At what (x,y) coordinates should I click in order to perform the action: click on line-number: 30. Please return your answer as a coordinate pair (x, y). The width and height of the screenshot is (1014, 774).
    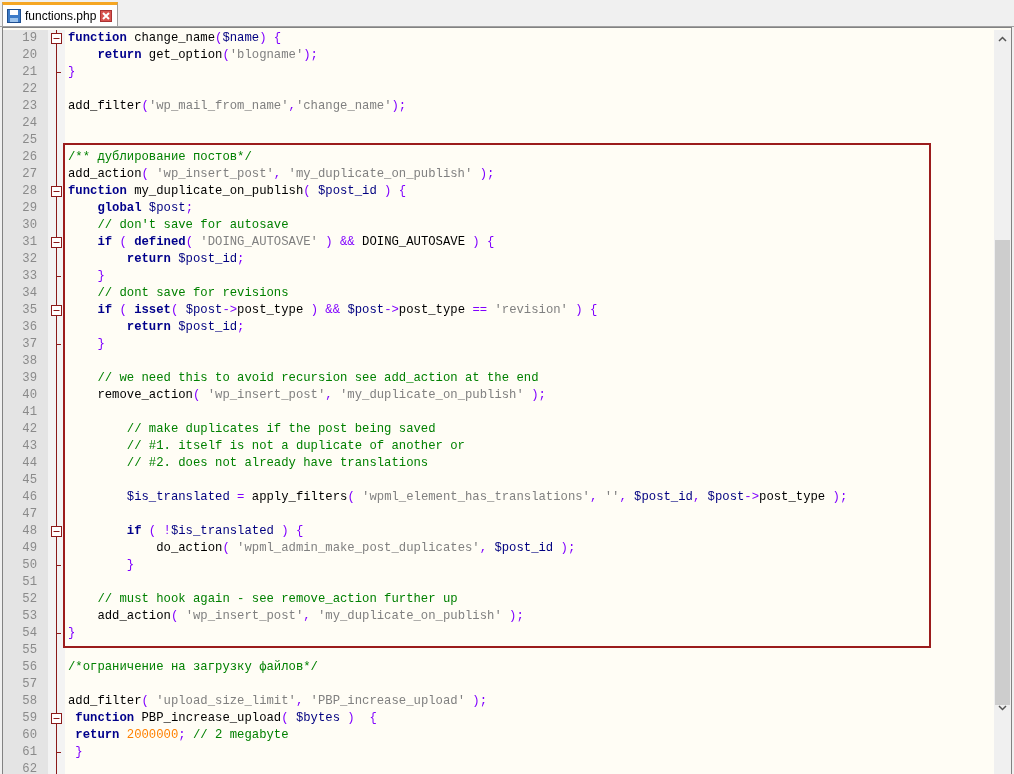
    Looking at the image, I should click on (29, 225).